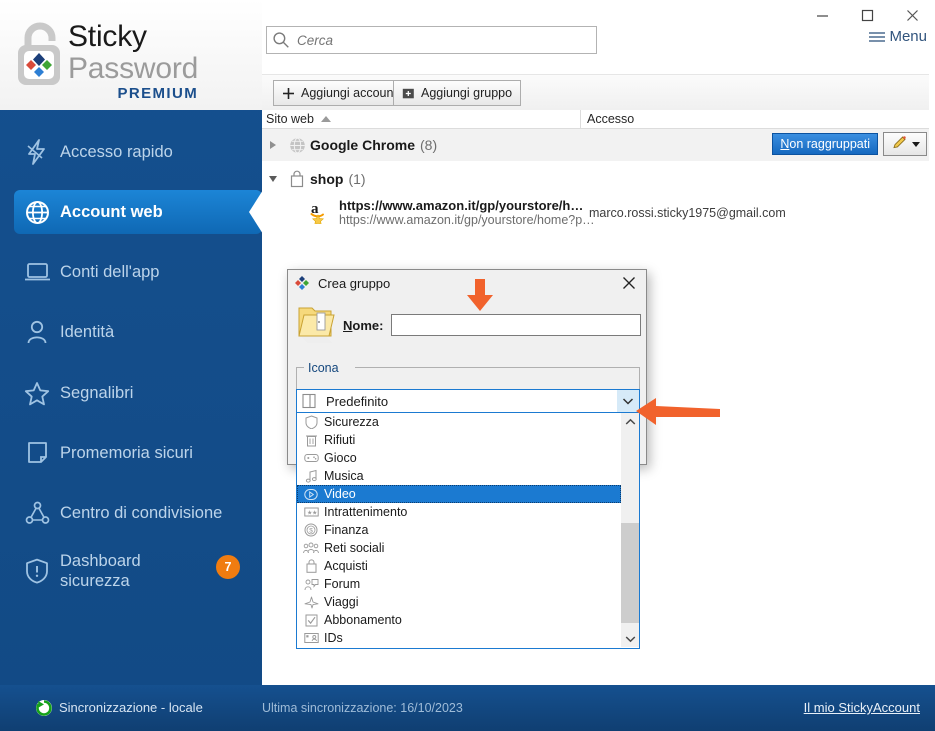 This screenshot has height=731, width=935. Describe the element at coordinates (459, 512) in the screenshot. I see `dropdown-option-intrattenimento: ★ ★ Intrattenimento` at that location.